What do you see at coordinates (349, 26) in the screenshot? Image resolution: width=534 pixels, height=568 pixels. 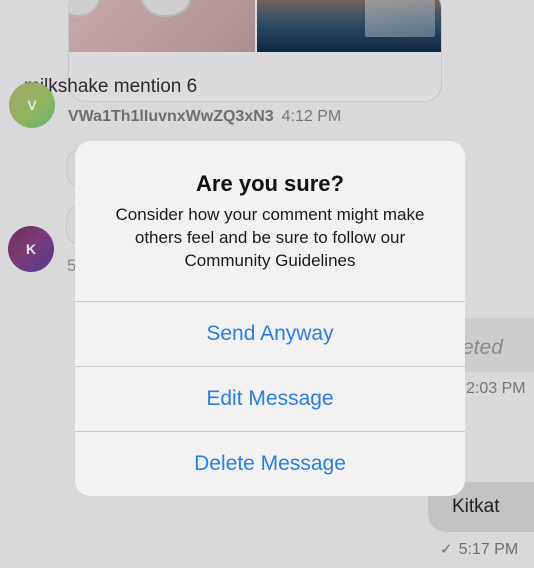 I see `attached-image-landscape` at bounding box center [349, 26].